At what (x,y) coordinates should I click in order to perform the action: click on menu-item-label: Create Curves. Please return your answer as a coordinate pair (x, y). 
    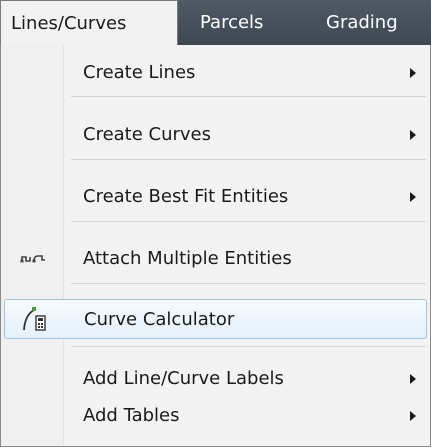
    Looking at the image, I should click on (147, 134).